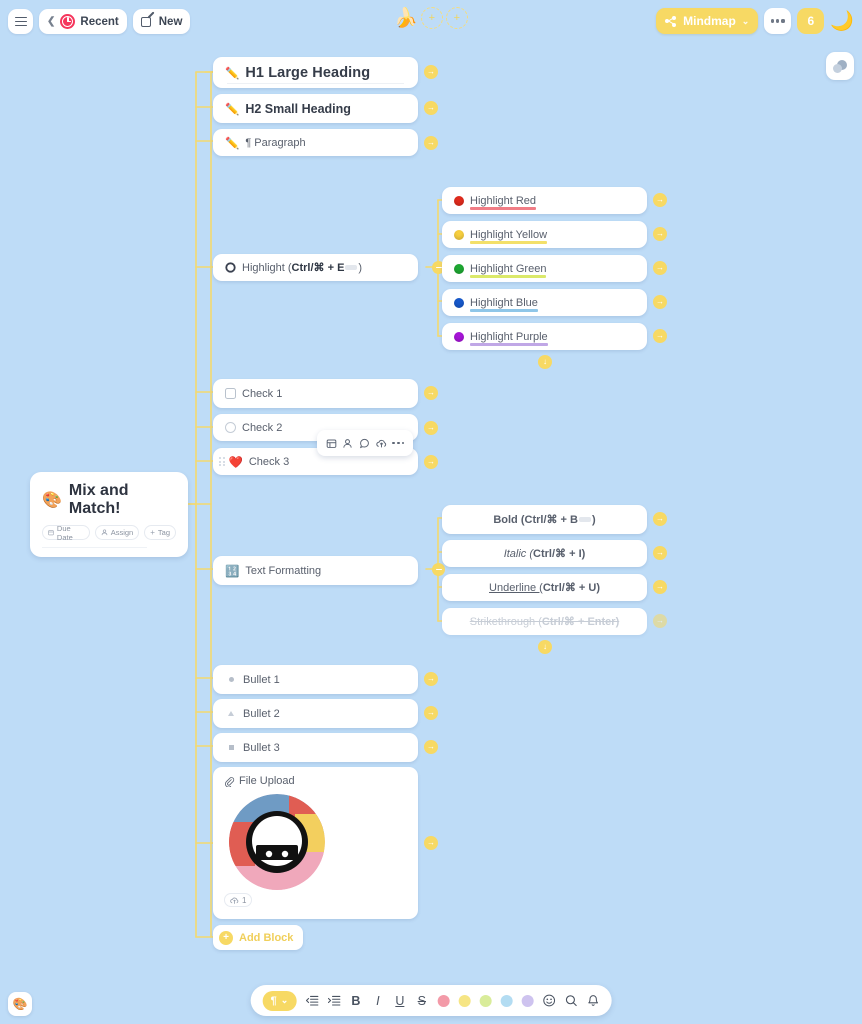  What do you see at coordinates (377, 1001) in the screenshot?
I see `italic-button: I` at bounding box center [377, 1001].